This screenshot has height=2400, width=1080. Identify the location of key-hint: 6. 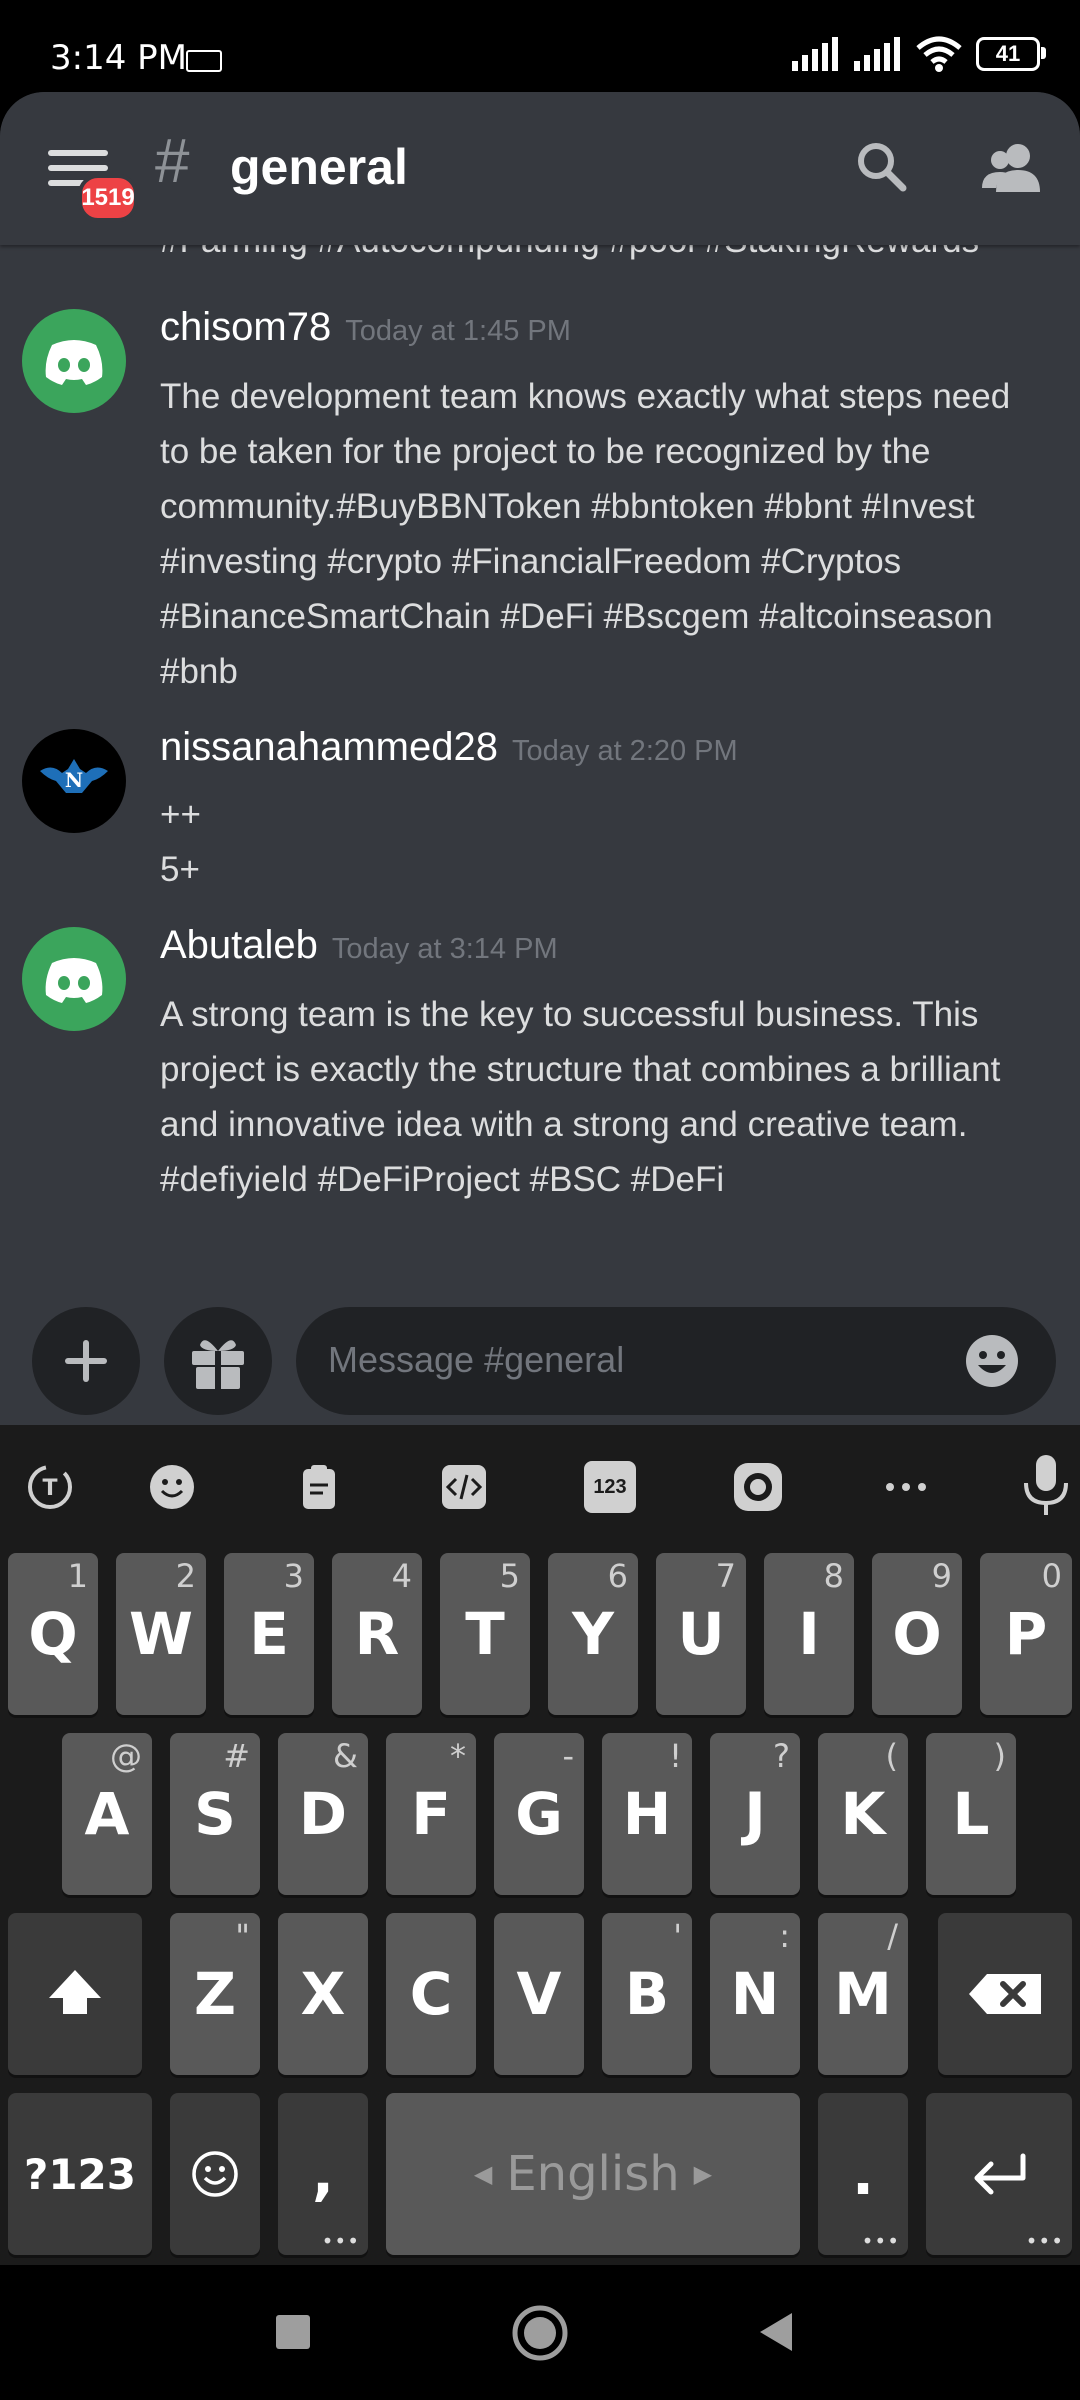
(617, 1576).